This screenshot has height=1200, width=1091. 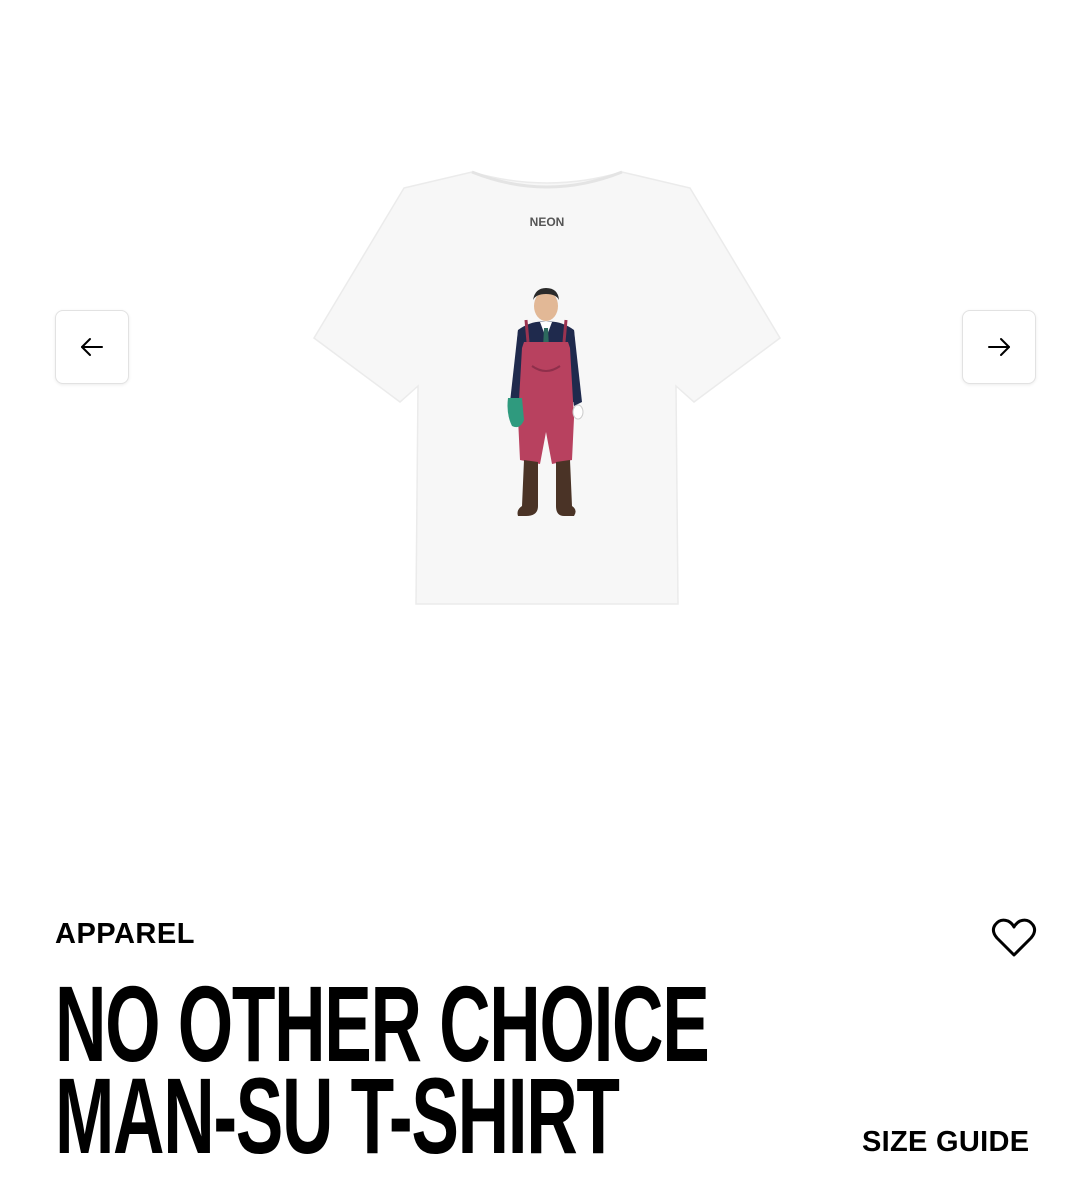 What do you see at coordinates (125, 934) in the screenshot?
I see `product-category: APPAREL` at bounding box center [125, 934].